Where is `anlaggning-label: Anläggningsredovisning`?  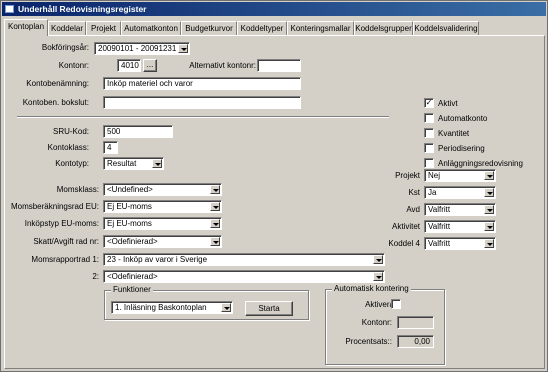
anlaggning-label: Anläggningsredovisning is located at coordinates (480, 163).